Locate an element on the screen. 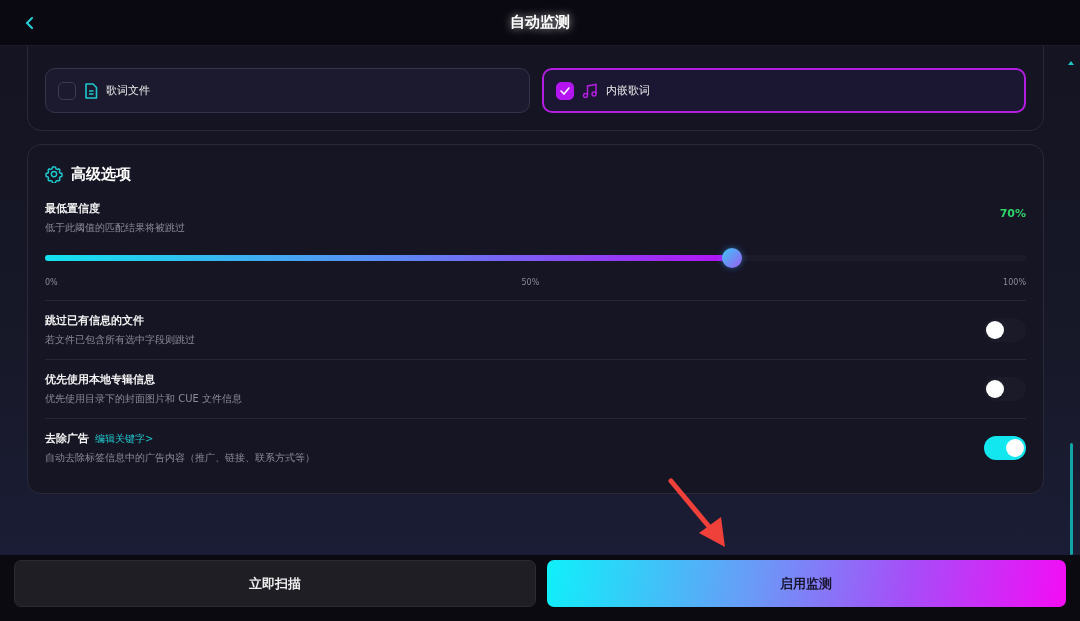 Image resolution: width=1080 pixels, height=621 pixels. settings-icon is located at coordinates (54, 174).